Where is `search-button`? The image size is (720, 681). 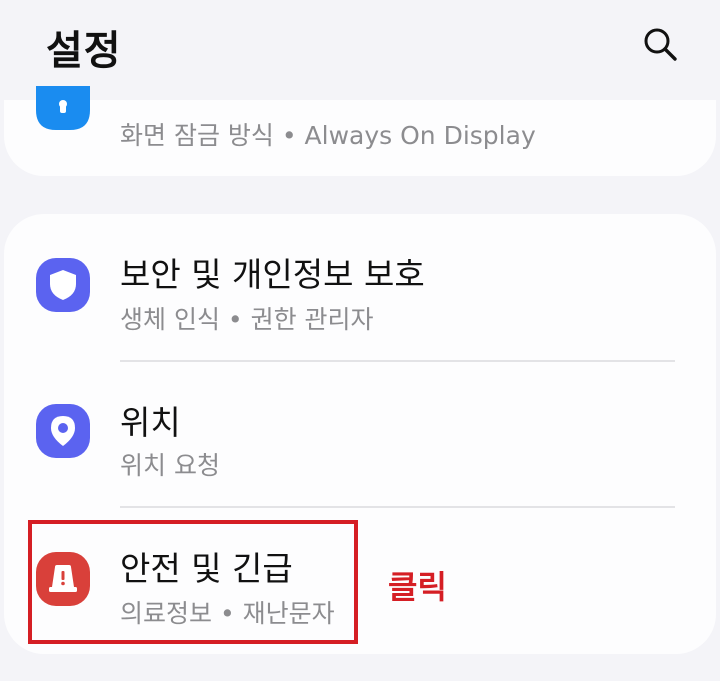 search-button is located at coordinates (660, 44).